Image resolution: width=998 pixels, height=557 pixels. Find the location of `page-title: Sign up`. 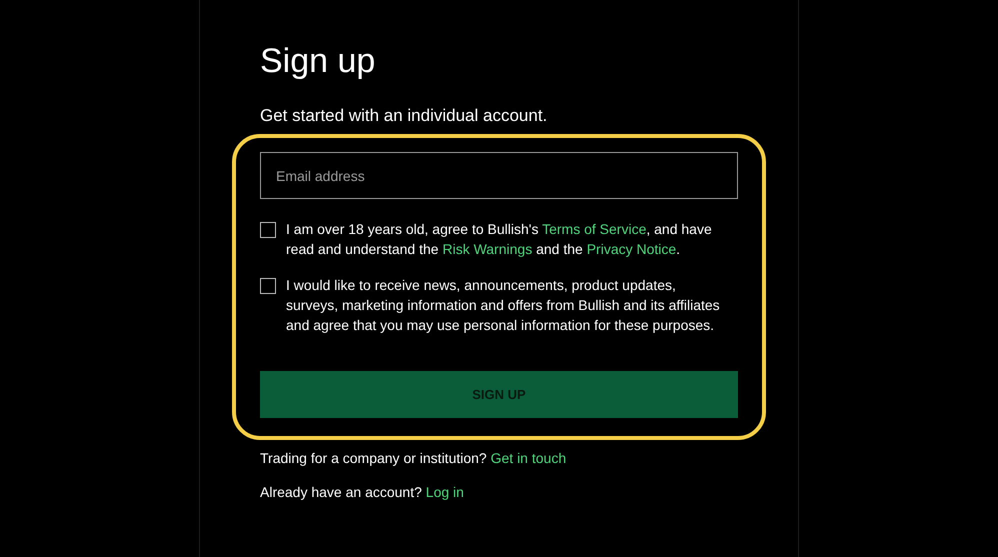

page-title: Sign up is located at coordinates (318, 61).